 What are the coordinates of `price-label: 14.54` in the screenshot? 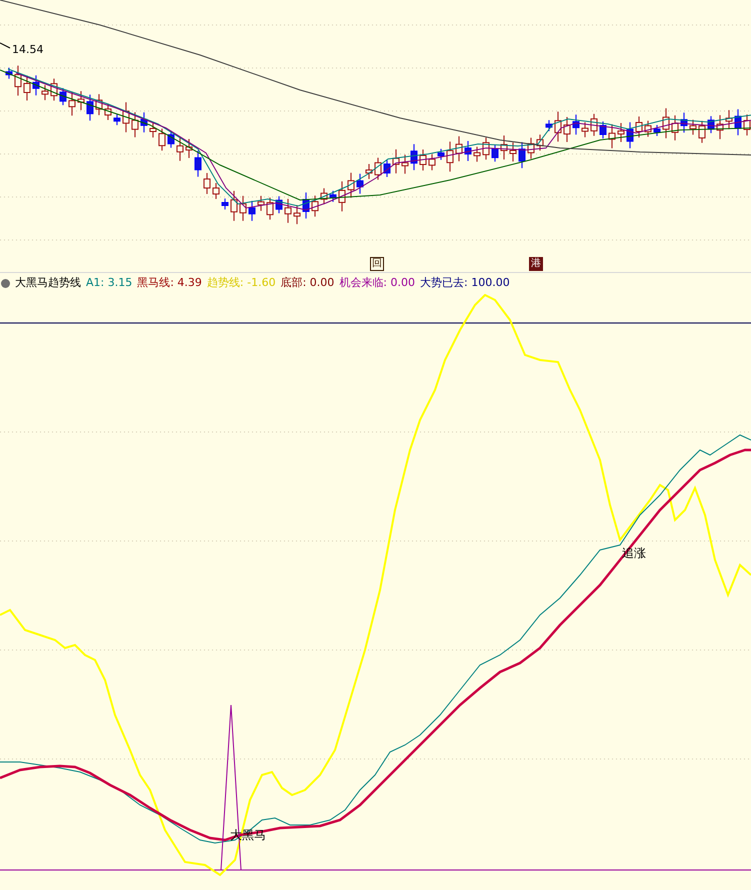 It's located at (28, 50).